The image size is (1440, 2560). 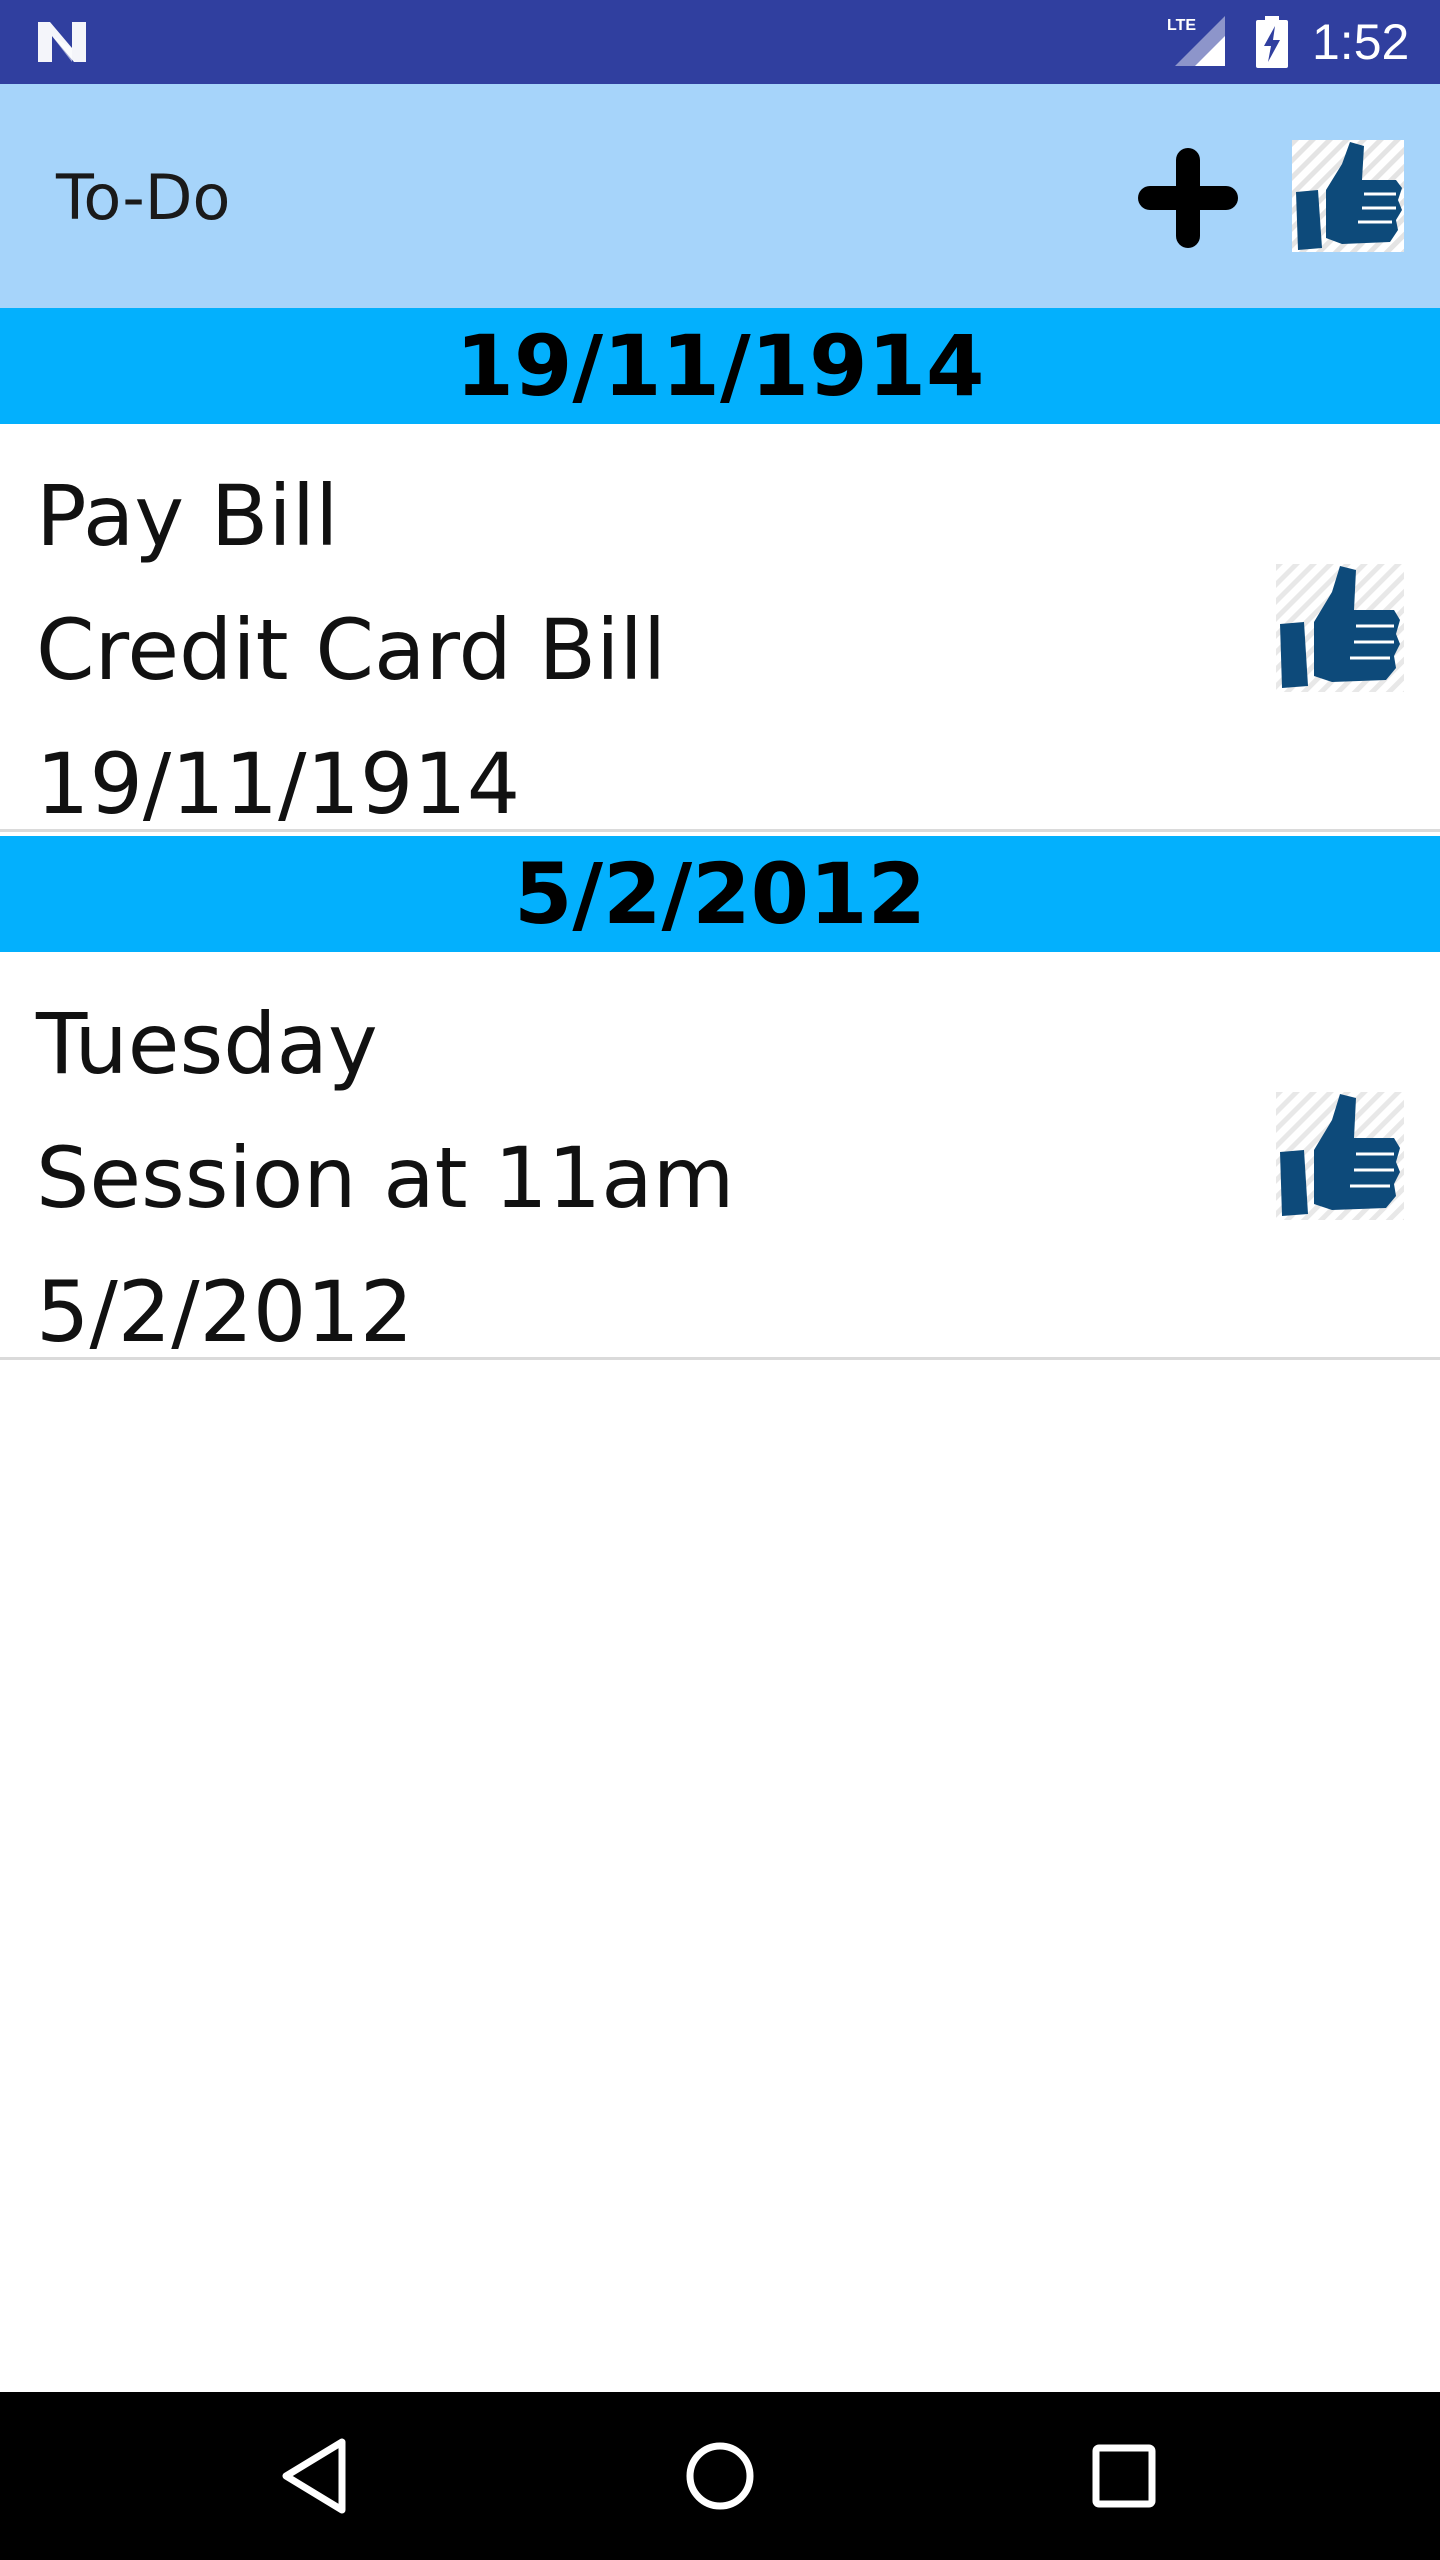 What do you see at coordinates (1361, 42) in the screenshot?
I see `status-time: 1:52` at bounding box center [1361, 42].